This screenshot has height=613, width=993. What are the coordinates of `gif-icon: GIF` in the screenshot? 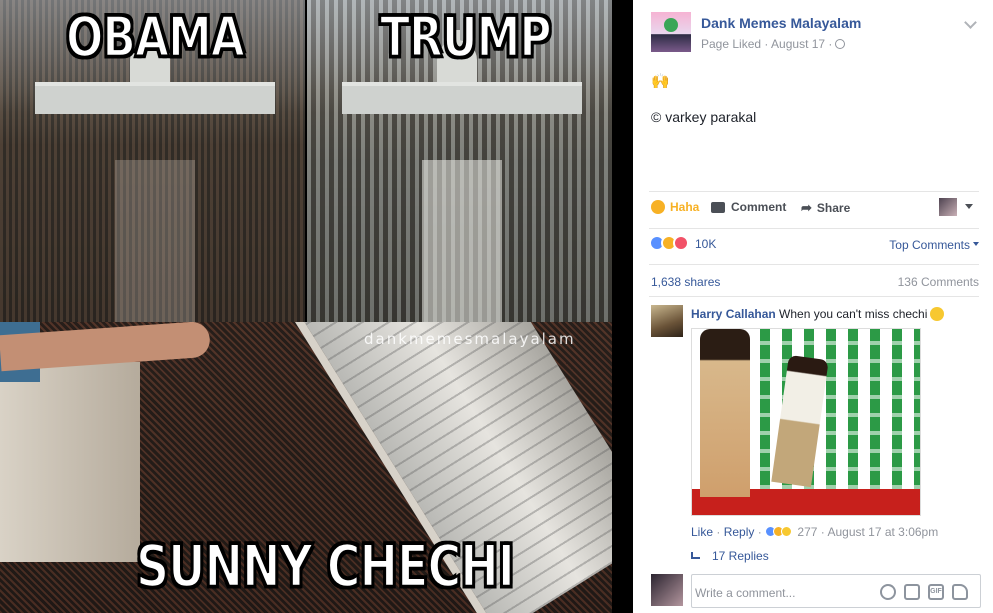 It's located at (936, 592).